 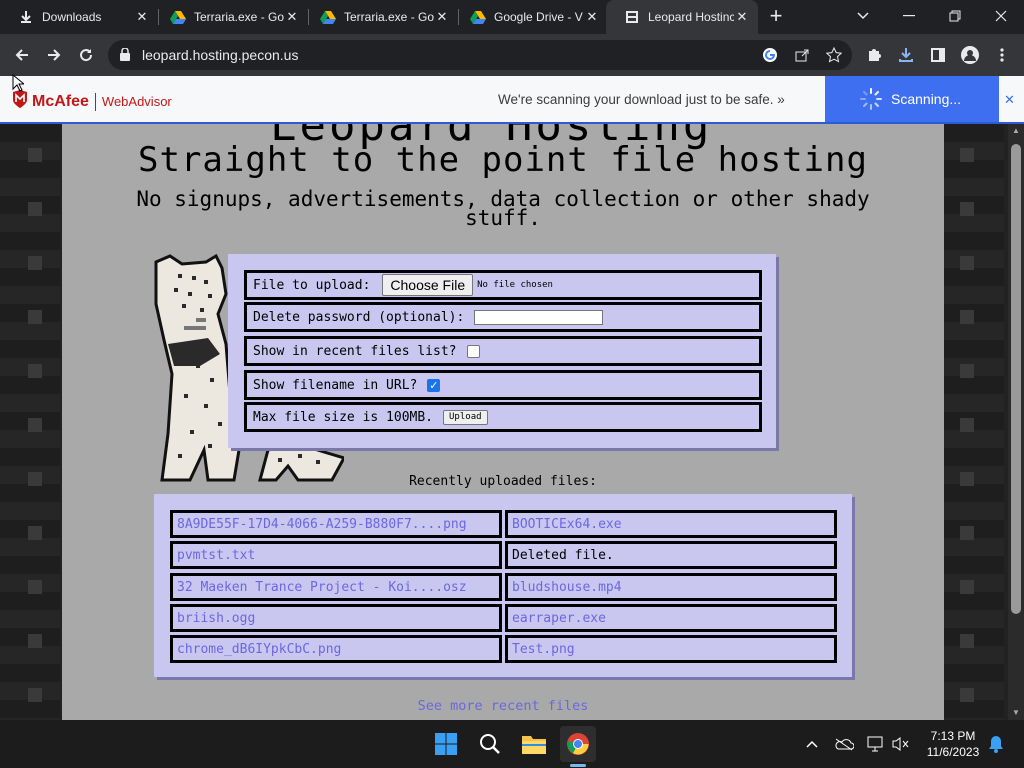 What do you see at coordinates (671, 524) in the screenshot?
I see `recent-file-item: BOOTICEx64.exe` at bounding box center [671, 524].